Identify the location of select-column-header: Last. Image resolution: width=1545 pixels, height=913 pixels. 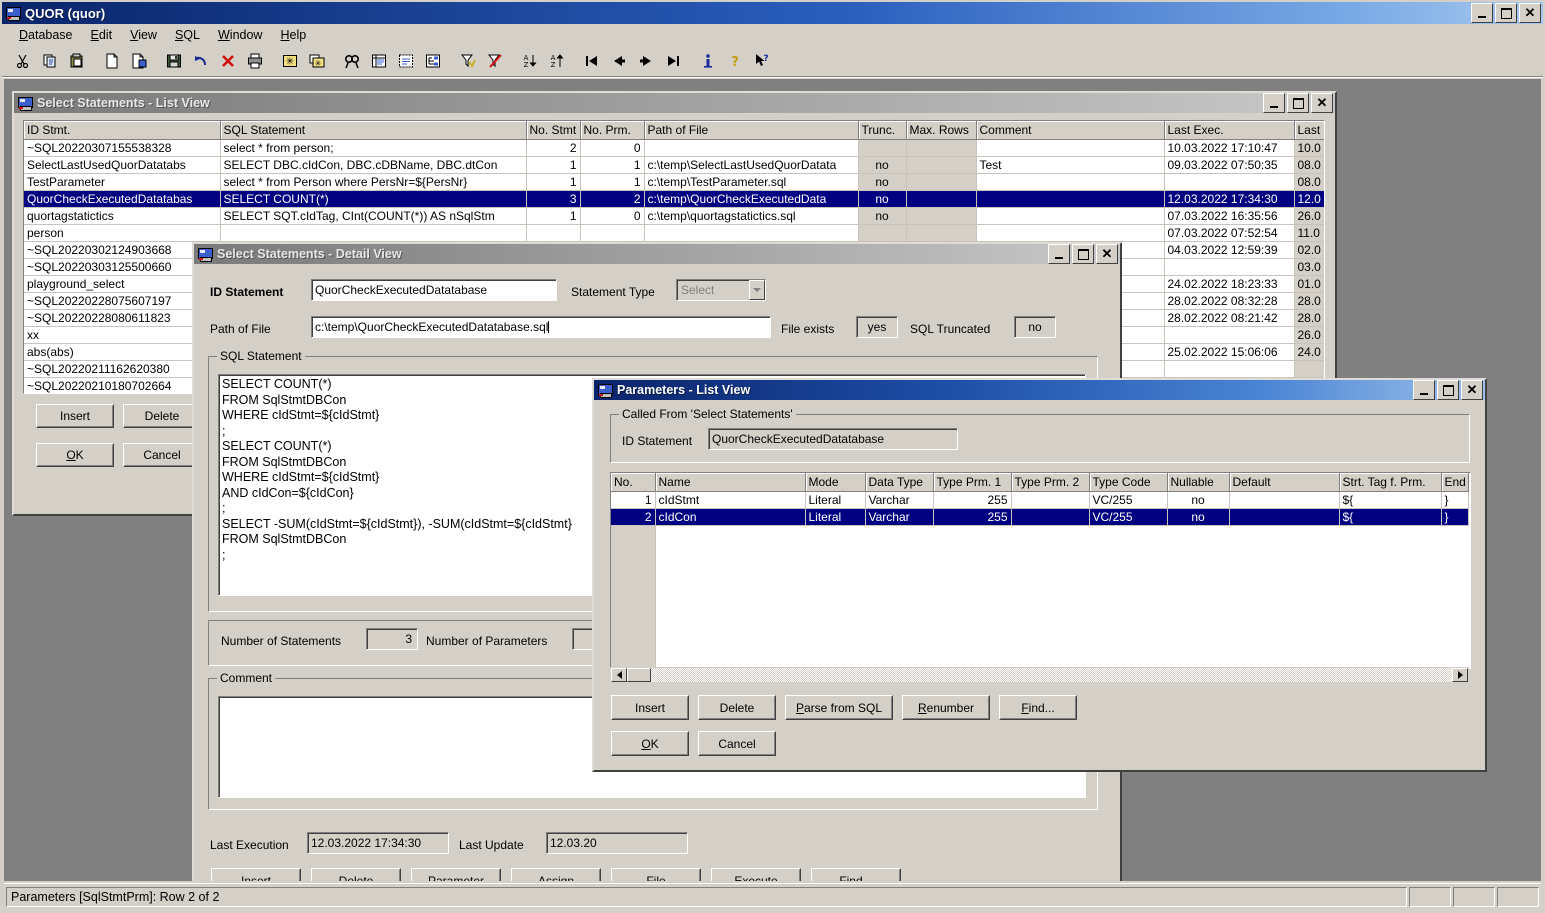
(1309, 130).